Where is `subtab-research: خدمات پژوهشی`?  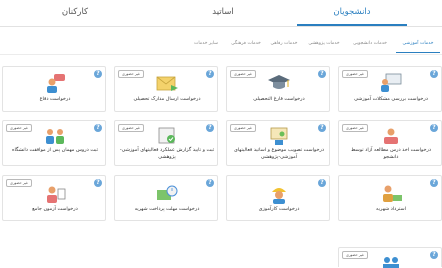 subtab-research: خدمات پژوهشی is located at coordinates (324, 44).